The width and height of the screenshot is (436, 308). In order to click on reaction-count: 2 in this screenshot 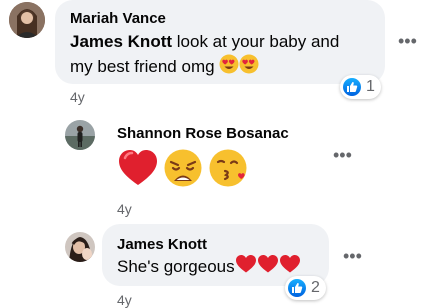, I will do `click(315, 287)`.